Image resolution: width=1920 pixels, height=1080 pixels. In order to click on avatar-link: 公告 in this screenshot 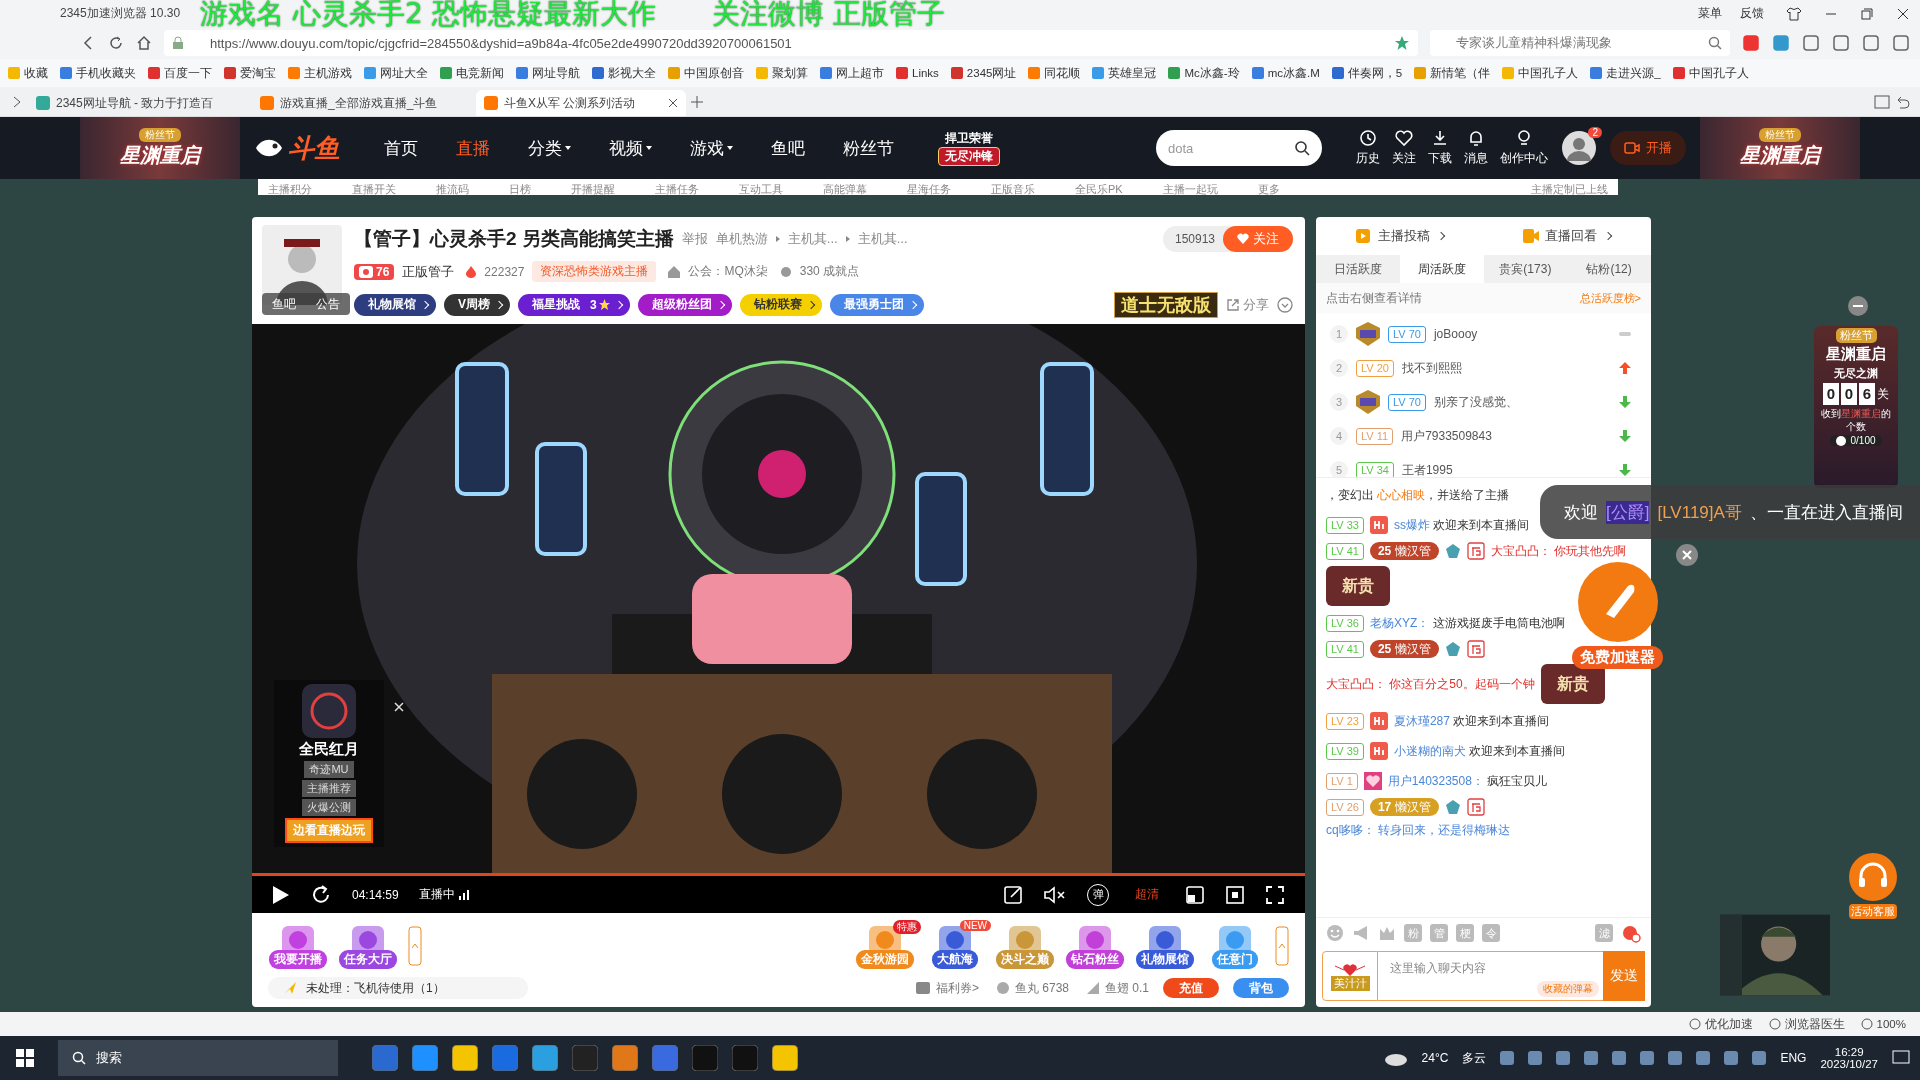, I will do `click(328, 304)`.